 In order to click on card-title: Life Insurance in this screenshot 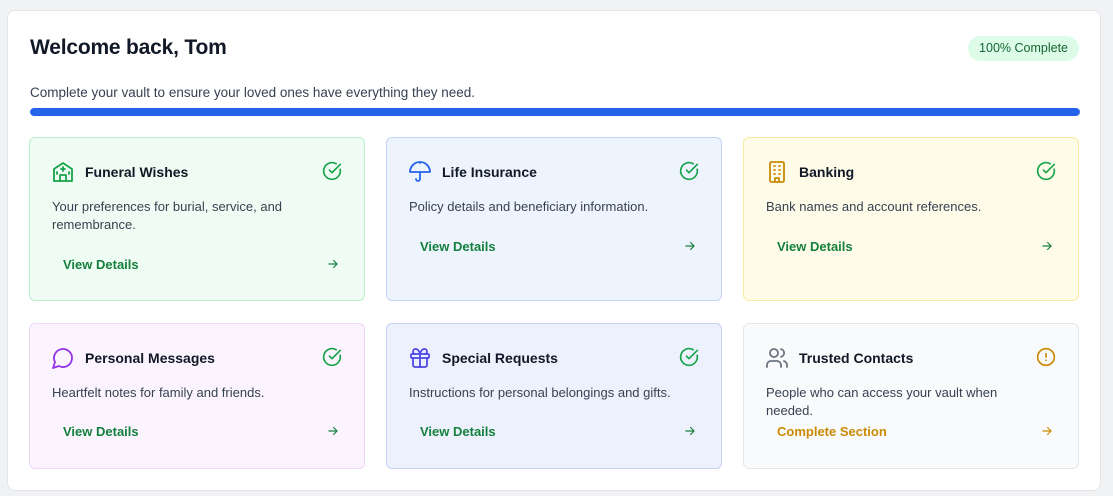, I will do `click(489, 172)`.